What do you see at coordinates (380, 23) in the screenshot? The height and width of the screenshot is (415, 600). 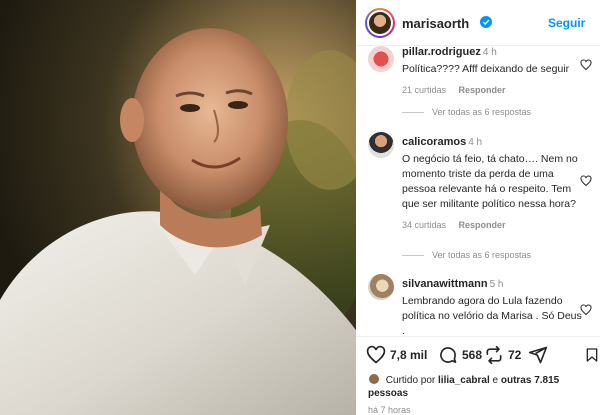 I see `author-avatar` at bounding box center [380, 23].